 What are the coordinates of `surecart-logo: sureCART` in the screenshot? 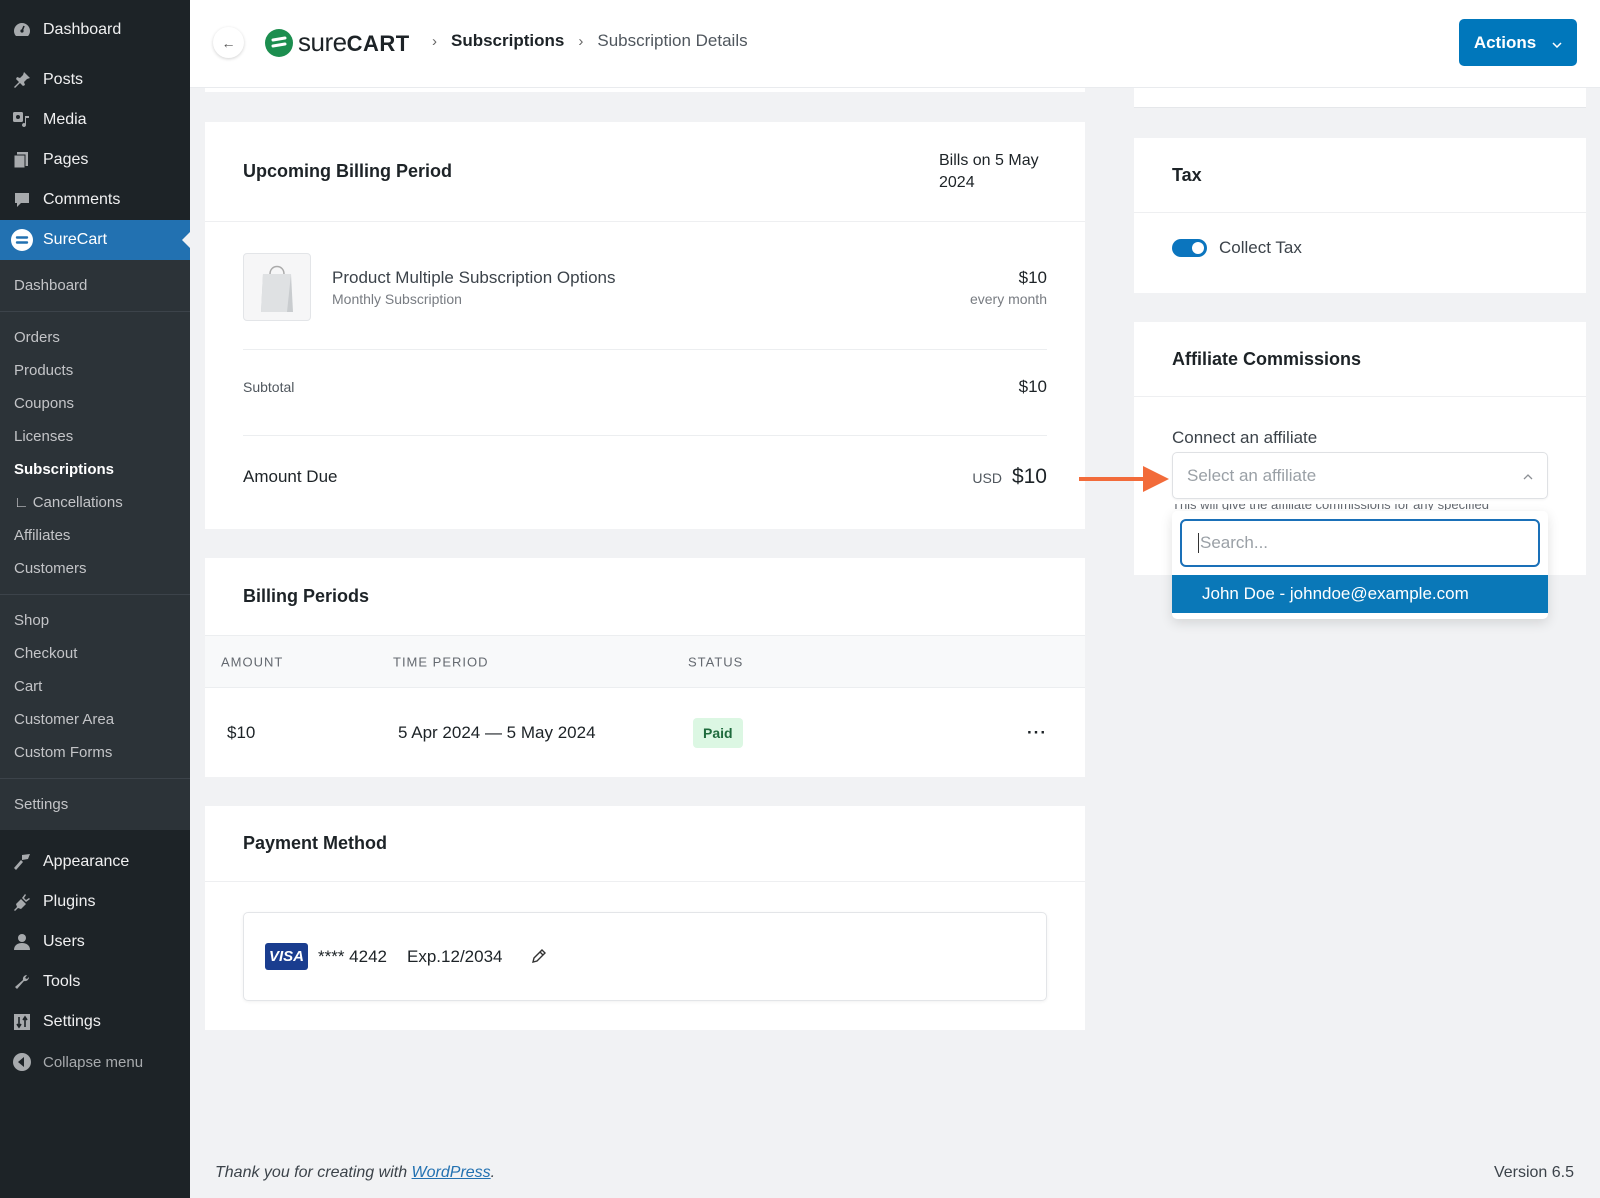 It's located at (337, 42).